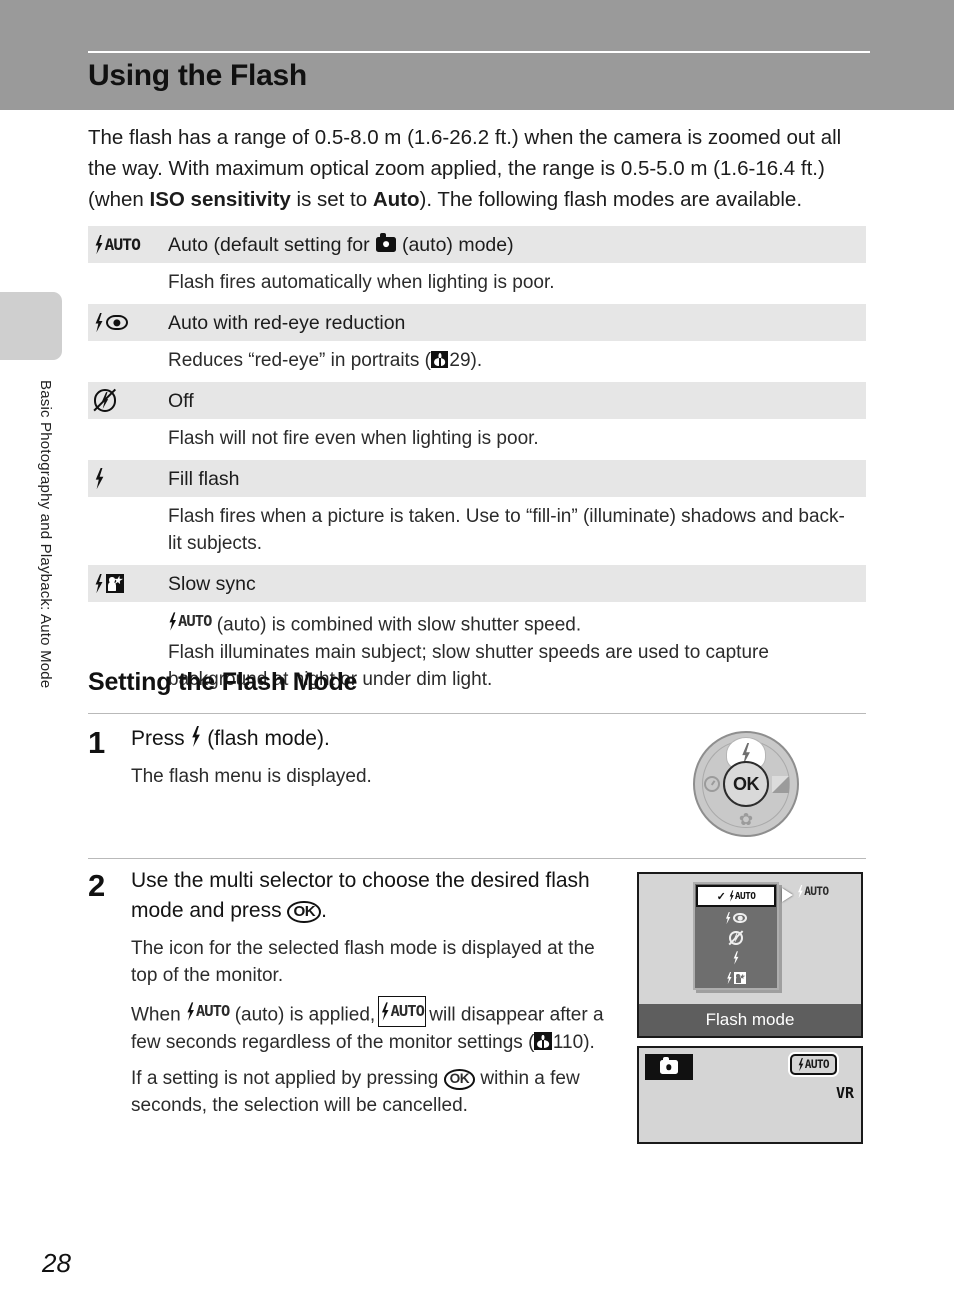 The width and height of the screenshot is (954, 1314). I want to click on callout-arrow-icon, so click(787, 895).